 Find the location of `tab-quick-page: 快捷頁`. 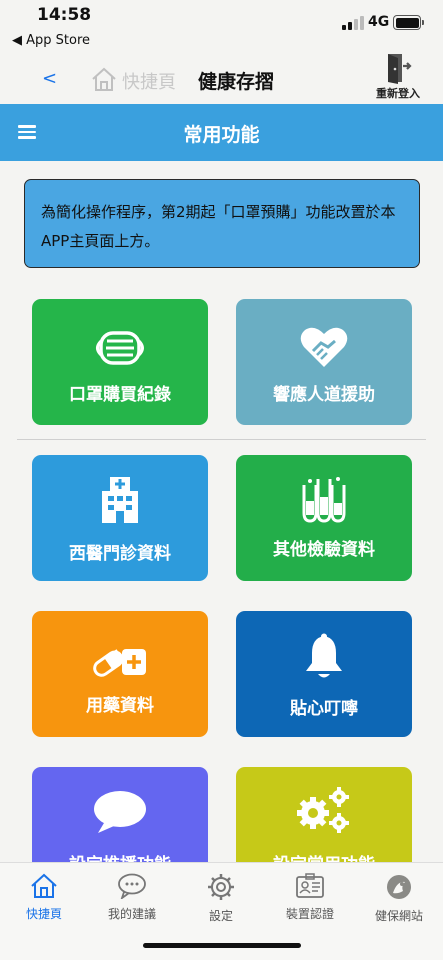

tab-quick-page: 快捷頁 is located at coordinates (44, 897).